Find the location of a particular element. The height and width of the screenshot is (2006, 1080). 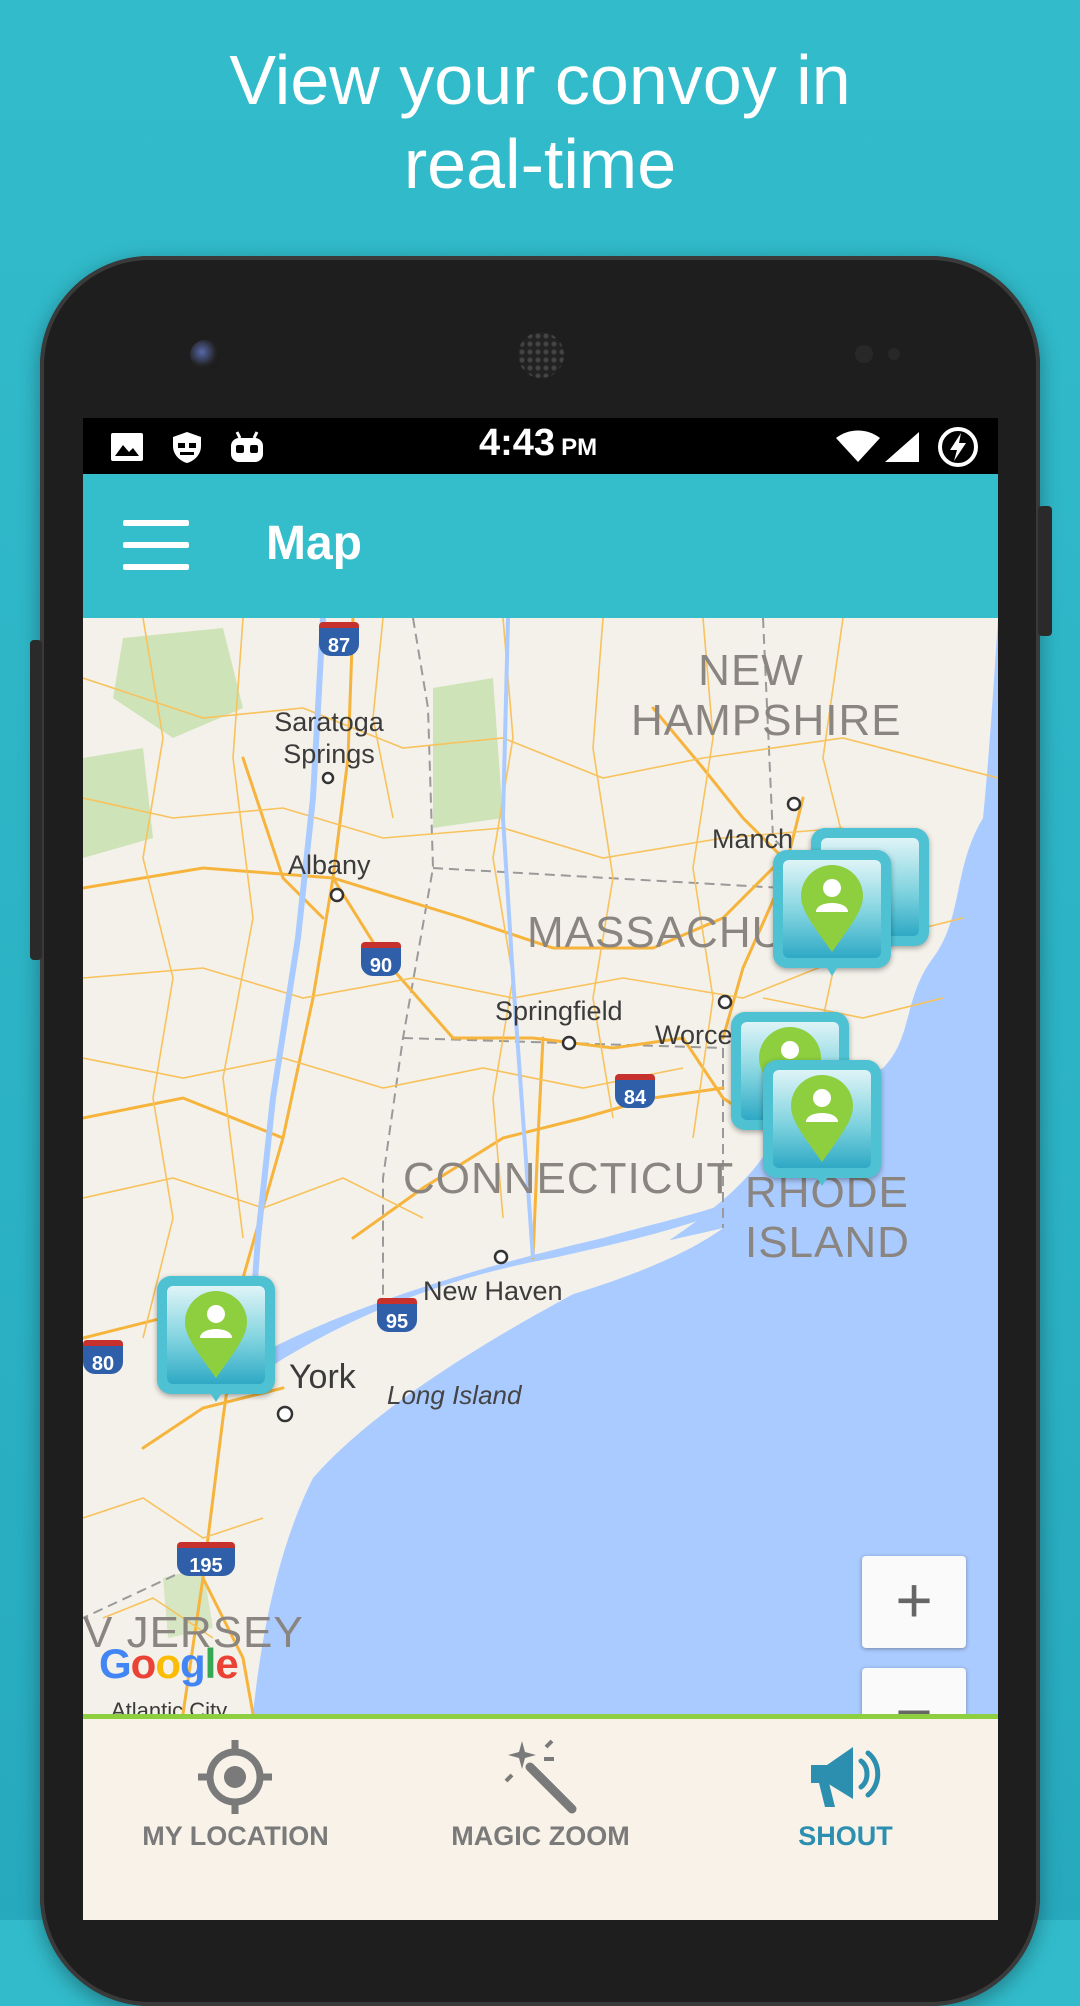

battery-charging-icon is located at coordinates (958, 447).